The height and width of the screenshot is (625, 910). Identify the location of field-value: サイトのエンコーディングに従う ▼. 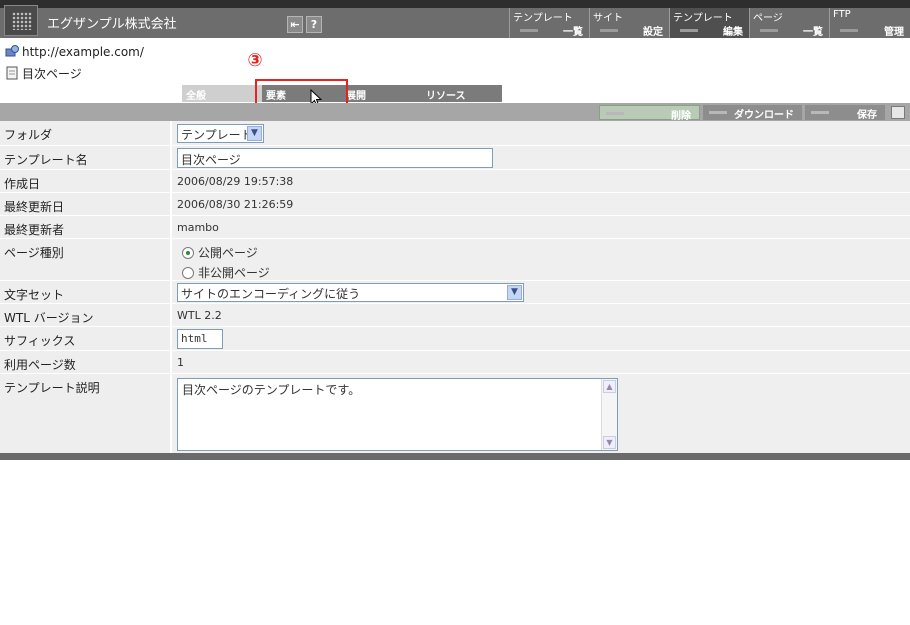
(540, 292).